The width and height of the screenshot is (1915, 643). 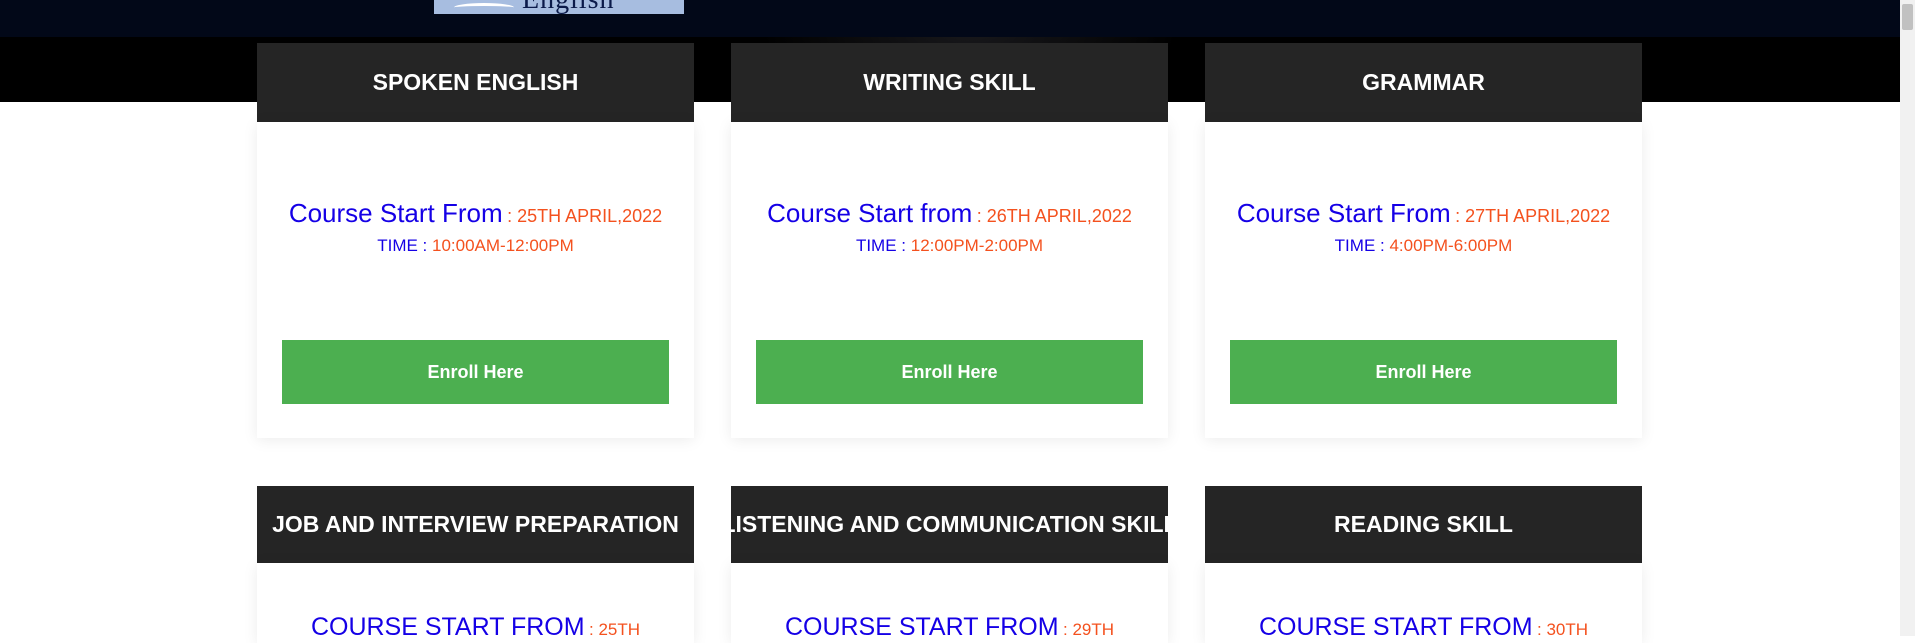 I want to click on page-scrollbar, so click(x=1907, y=318).